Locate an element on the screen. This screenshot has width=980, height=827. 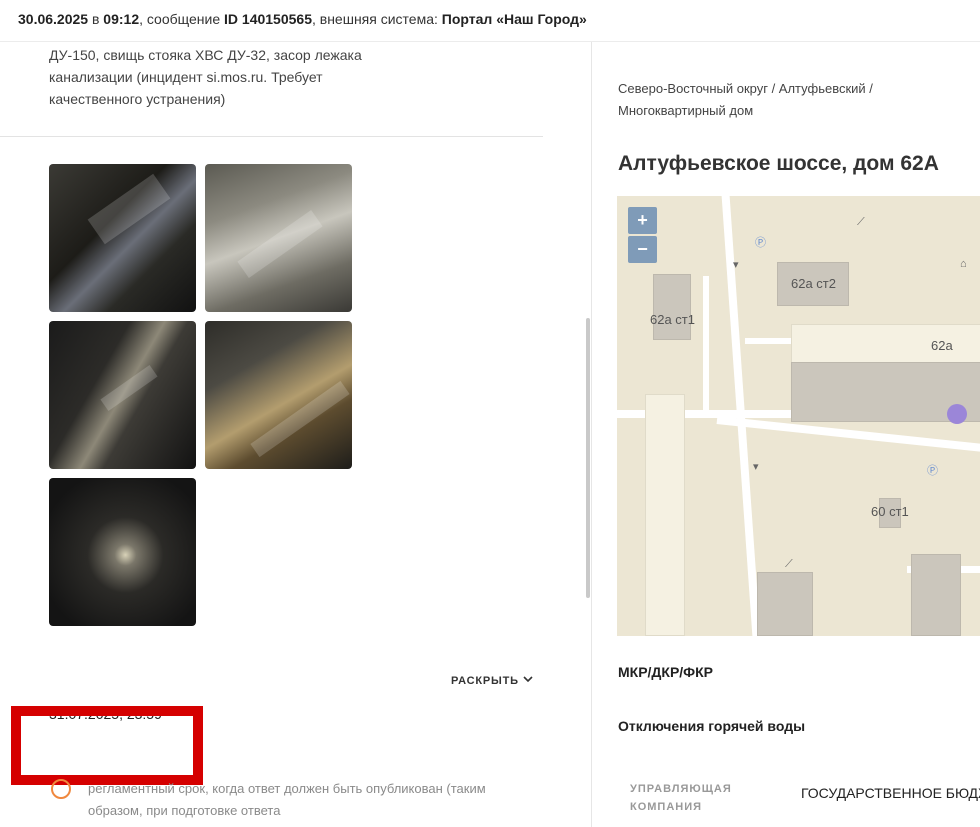
status-dot-icon is located at coordinates (61, 789).